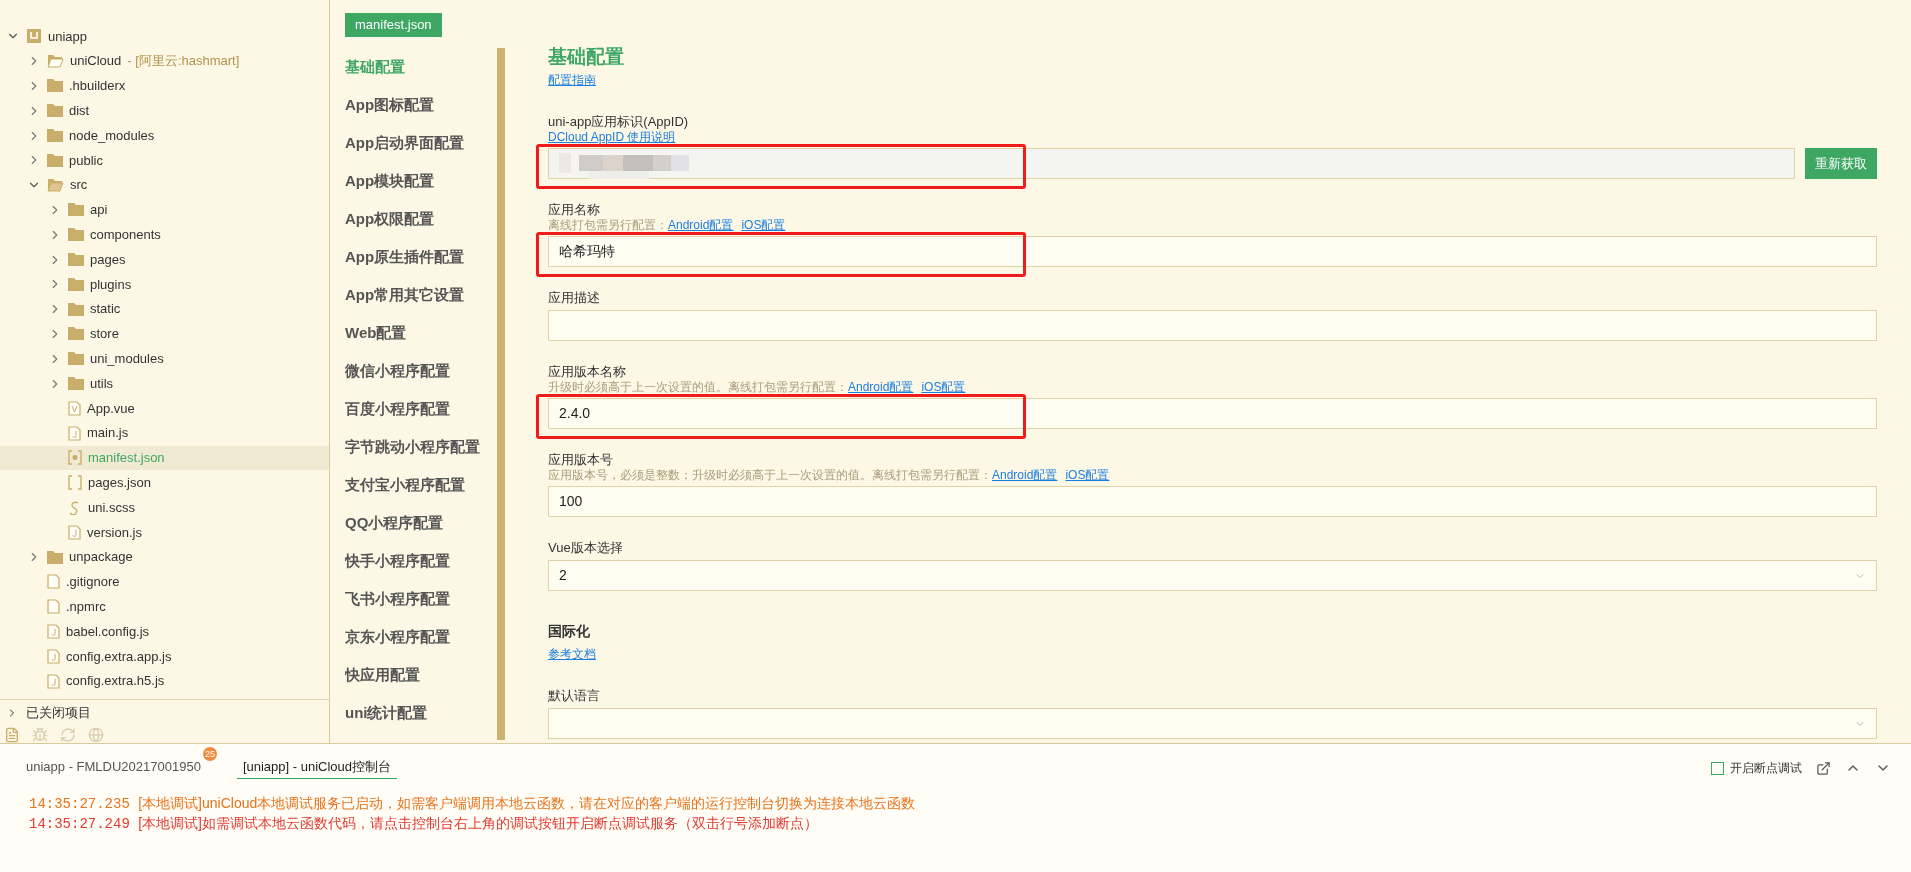 The image size is (1911, 872). I want to click on config-nav-item: App原生插件配置, so click(421, 257).